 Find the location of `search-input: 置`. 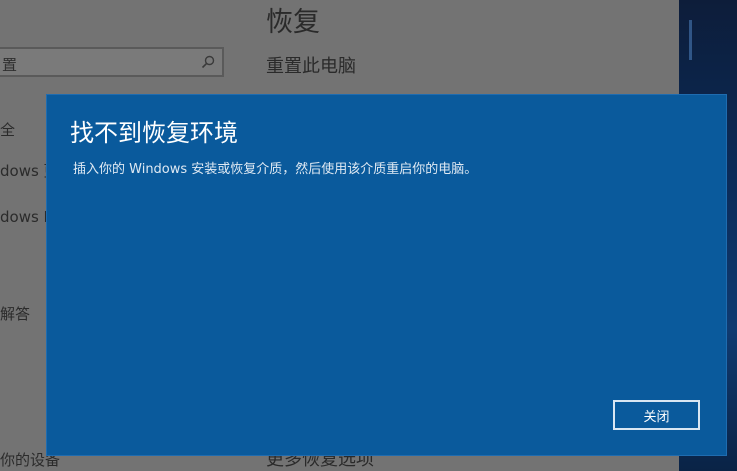

search-input: 置 is located at coordinates (112, 62).